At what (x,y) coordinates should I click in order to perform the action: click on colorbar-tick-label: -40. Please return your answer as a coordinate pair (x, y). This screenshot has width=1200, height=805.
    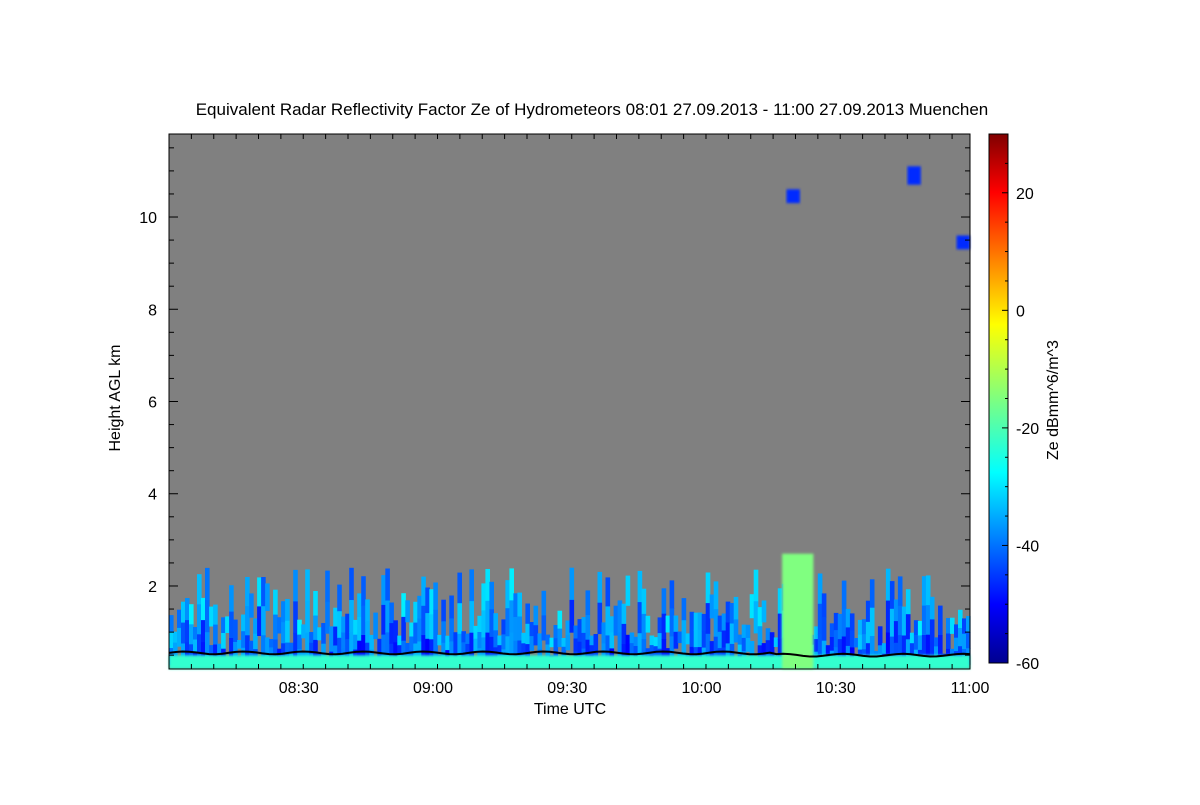
    Looking at the image, I should click on (1027, 546).